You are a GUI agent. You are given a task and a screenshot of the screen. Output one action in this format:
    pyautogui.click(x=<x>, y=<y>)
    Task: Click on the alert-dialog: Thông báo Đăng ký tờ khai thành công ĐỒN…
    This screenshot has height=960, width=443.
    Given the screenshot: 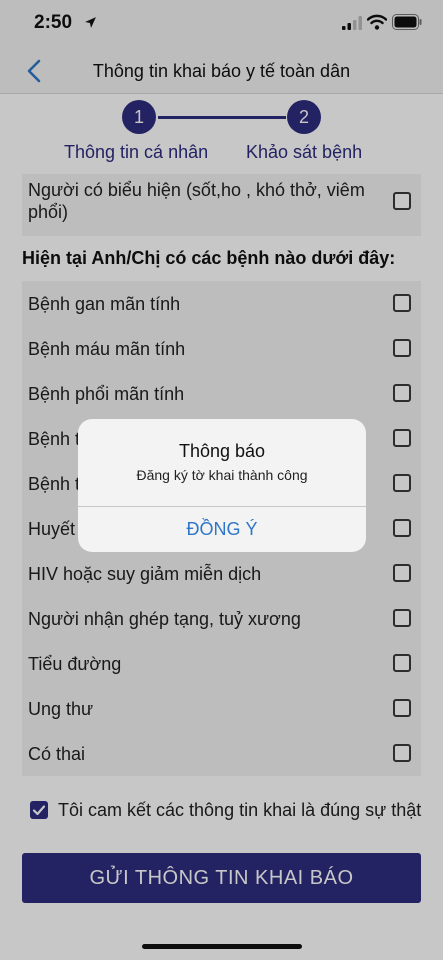 What is the action you would take?
    pyautogui.click(x=222, y=485)
    